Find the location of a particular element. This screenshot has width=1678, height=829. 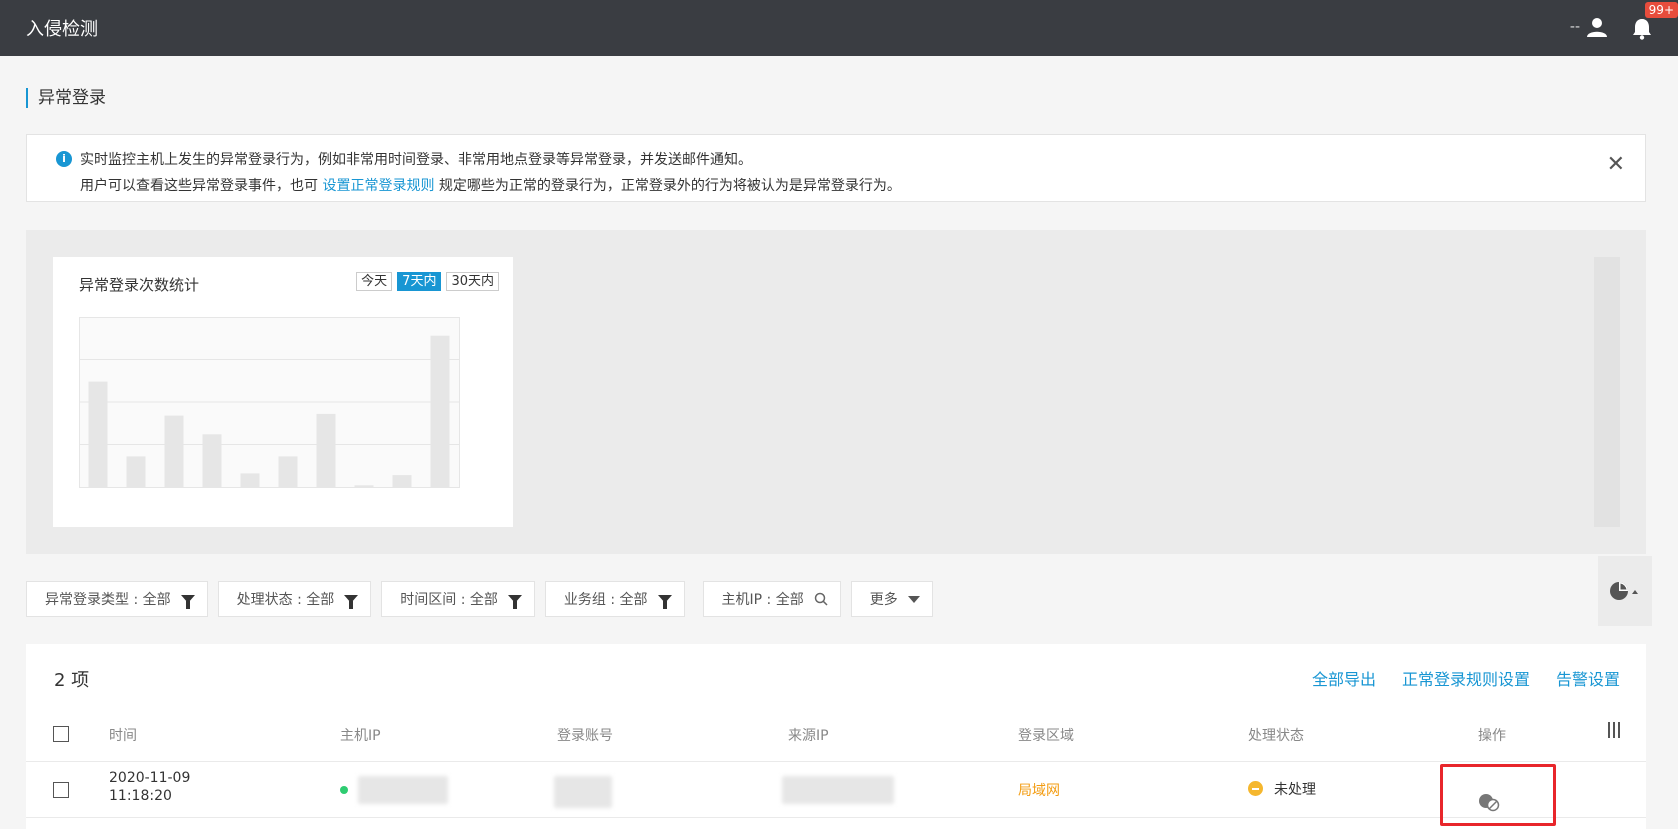

toggle-chart-button is located at coordinates (1625, 591).